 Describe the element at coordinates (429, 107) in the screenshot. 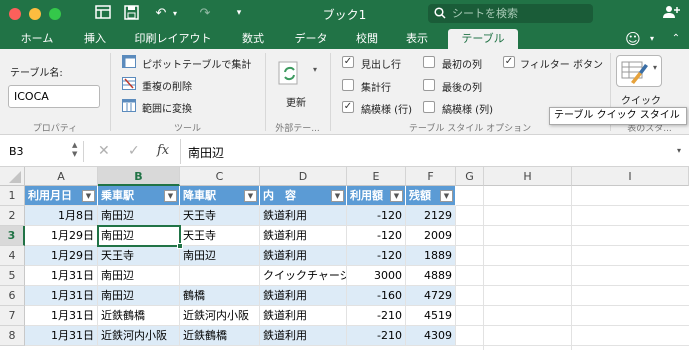

I see `banded-columns-checkbox` at that location.